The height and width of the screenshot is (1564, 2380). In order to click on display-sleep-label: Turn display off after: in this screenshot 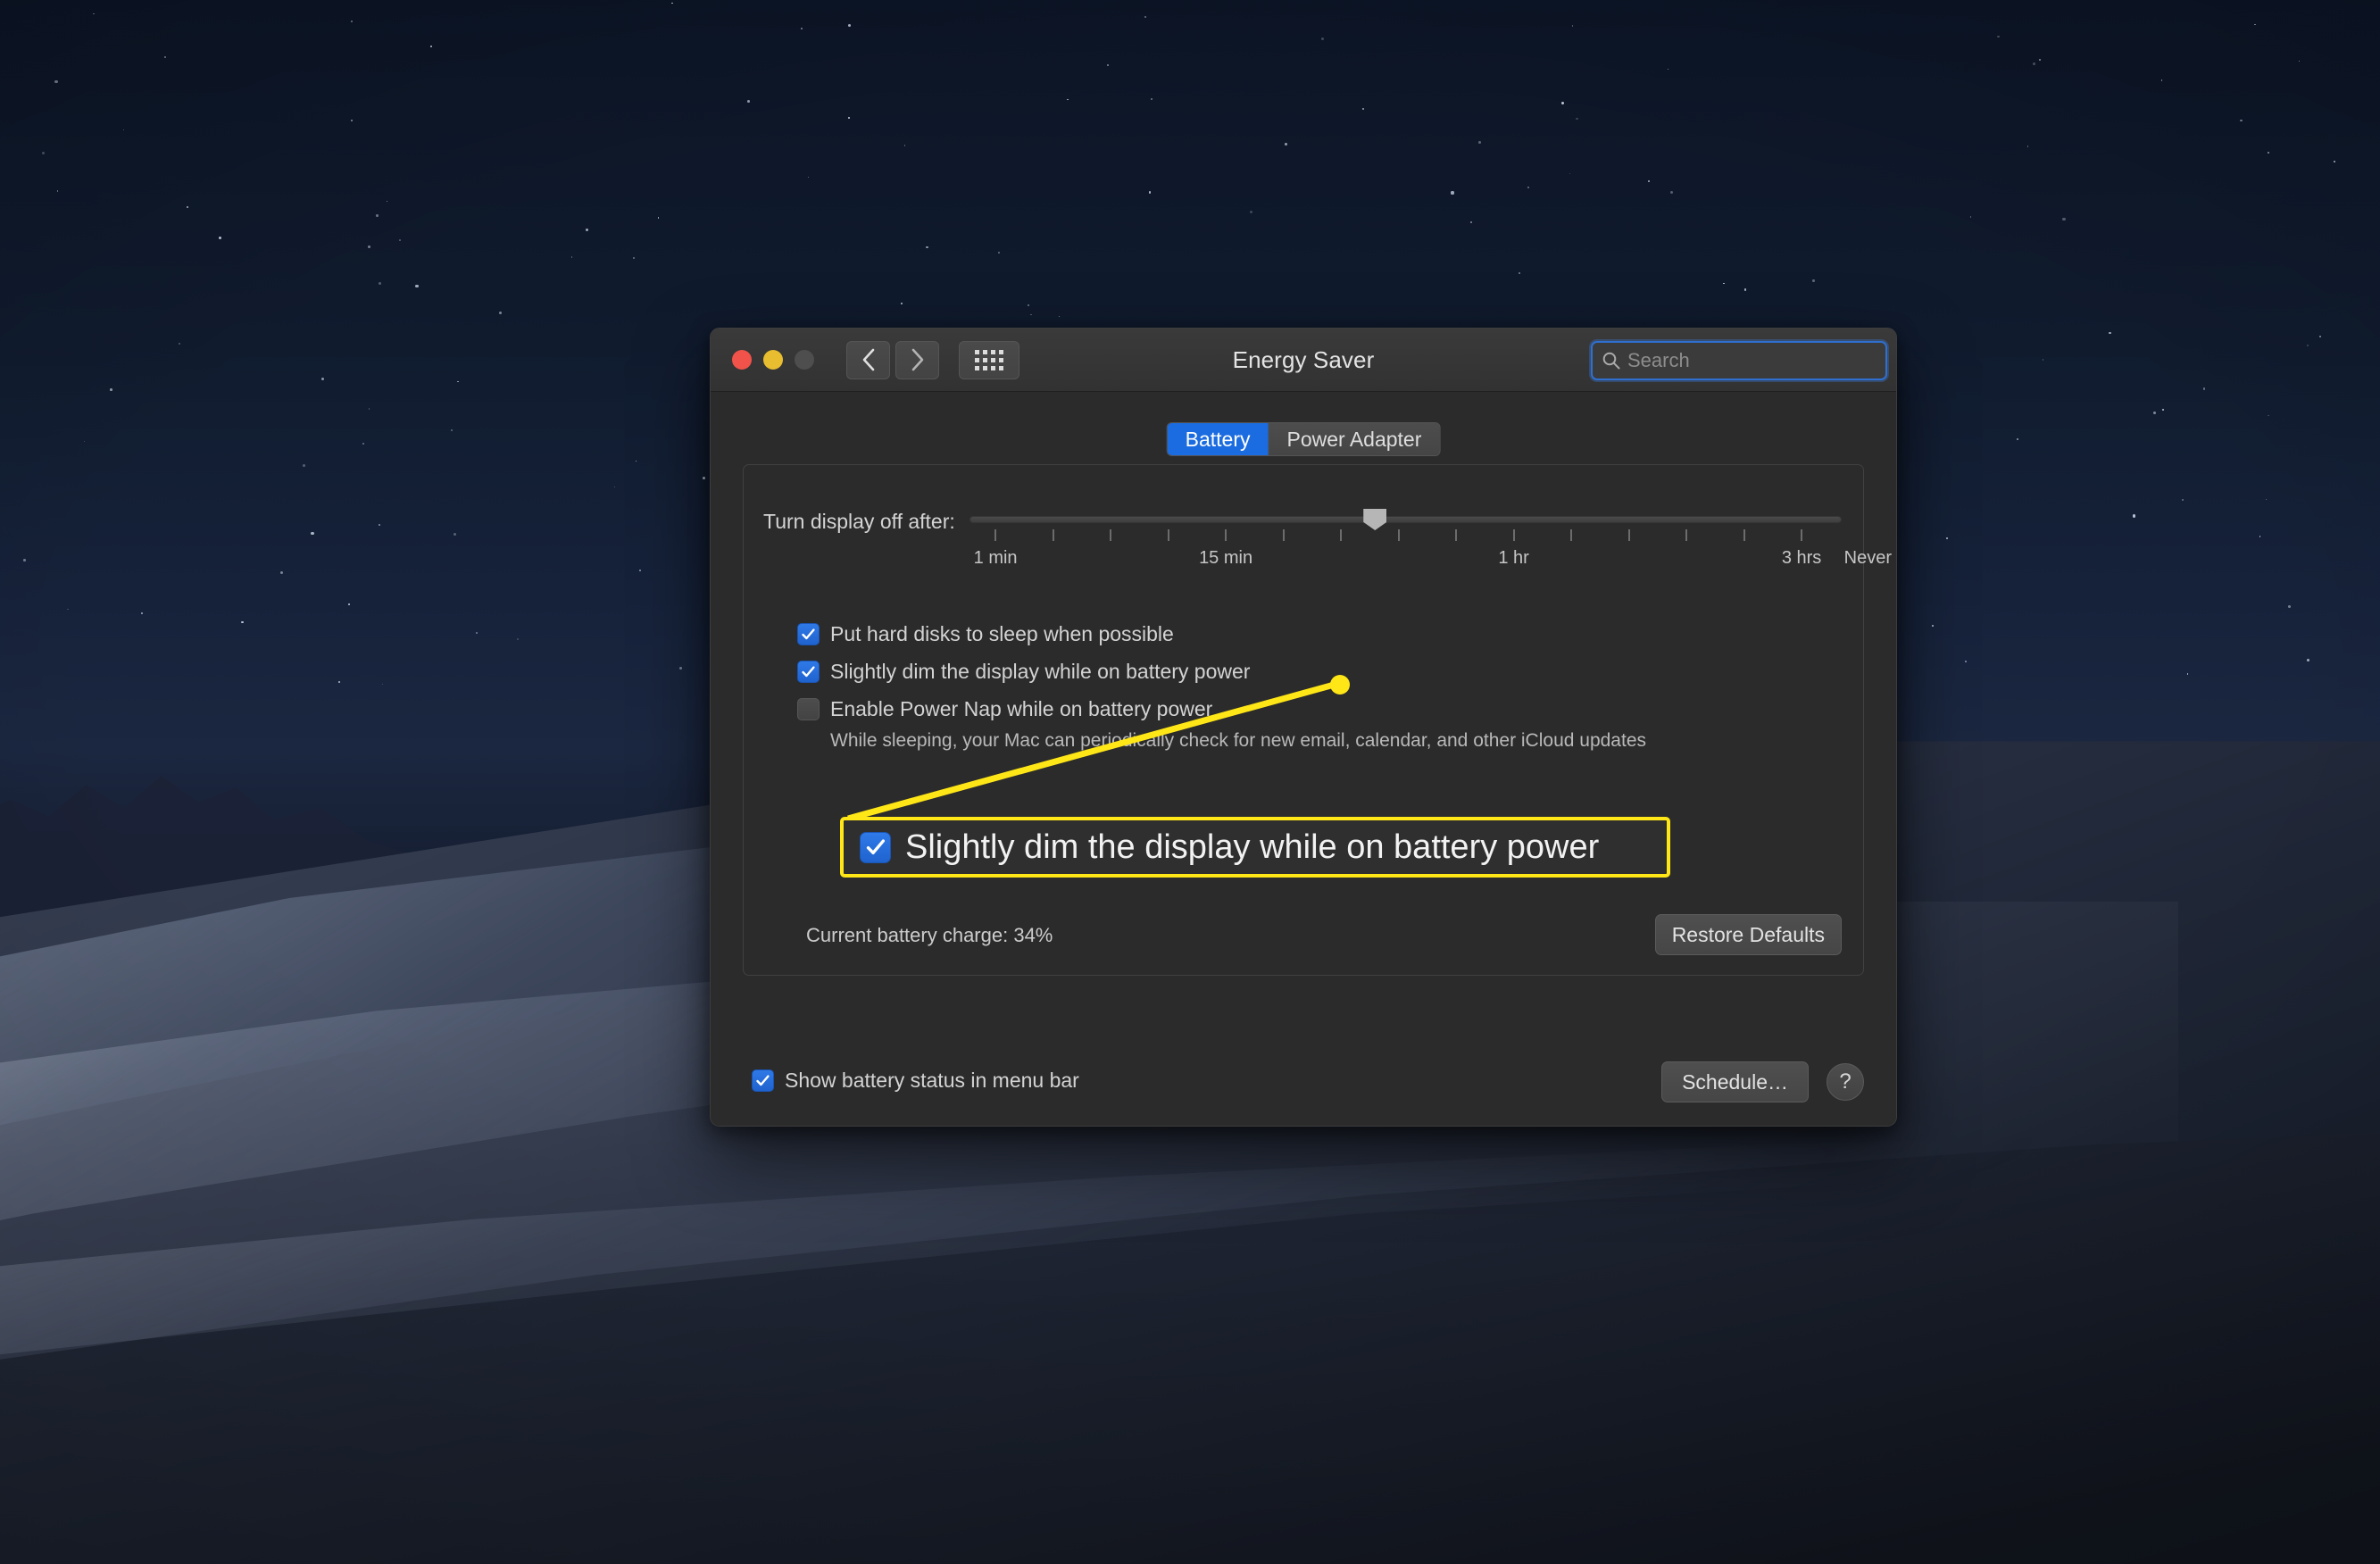, I will do `click(859, 521)`.